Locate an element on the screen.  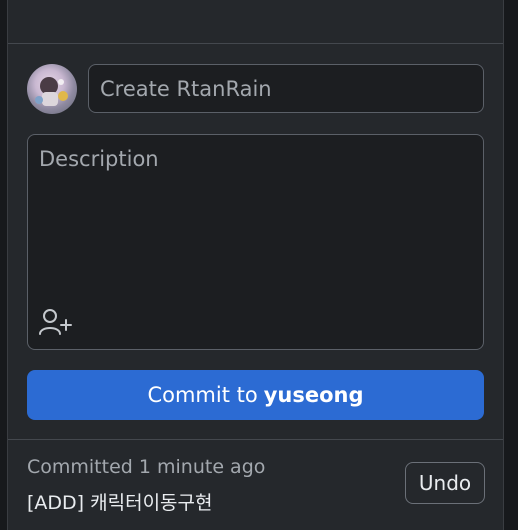
user-avatar is located at coordinates (52, 89).